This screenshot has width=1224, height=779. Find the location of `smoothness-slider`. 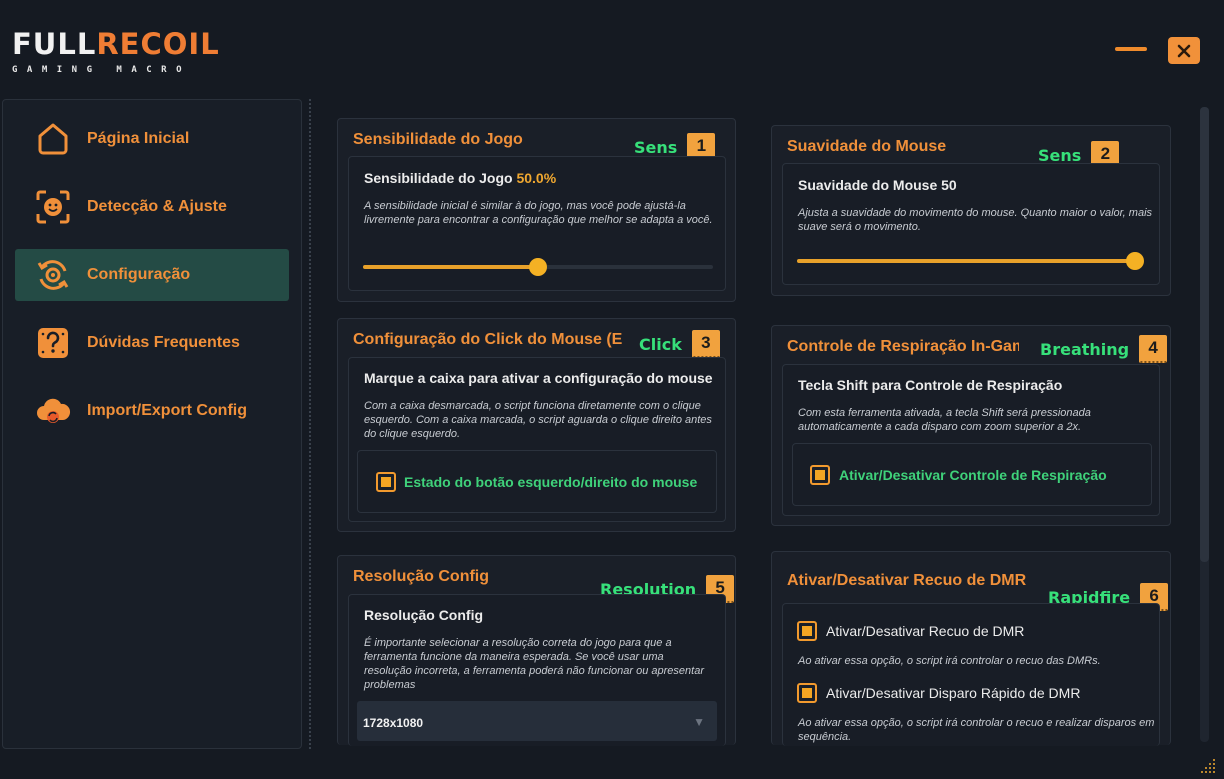

smoothness-slider is located at coordinates (970, 261).